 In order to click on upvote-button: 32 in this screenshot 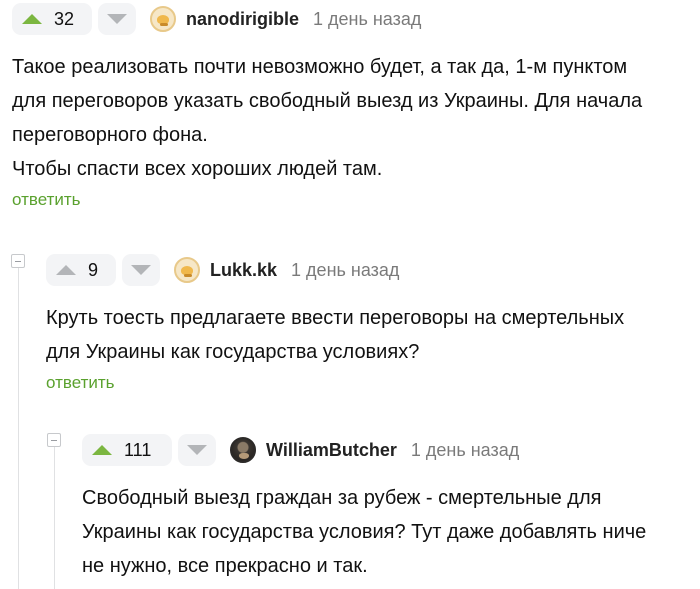, I will do `click(52, 19)`.